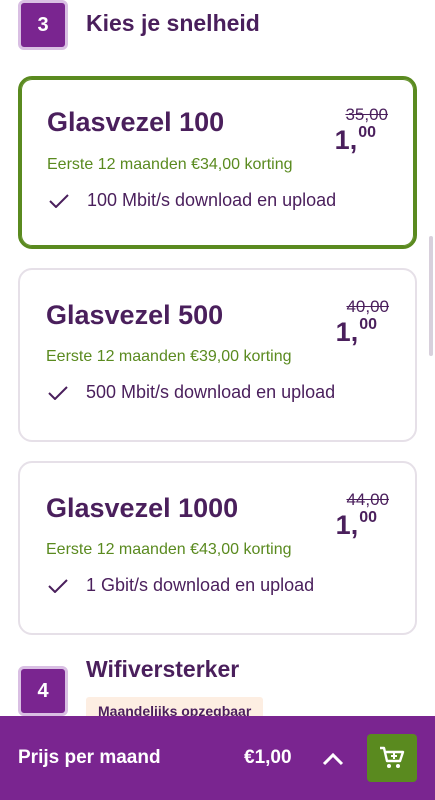  Describe the element at coordinates (169, 549) in the screenshot. I see `discount-text: Eerste 12 maanden €43,00 korting` at that location.